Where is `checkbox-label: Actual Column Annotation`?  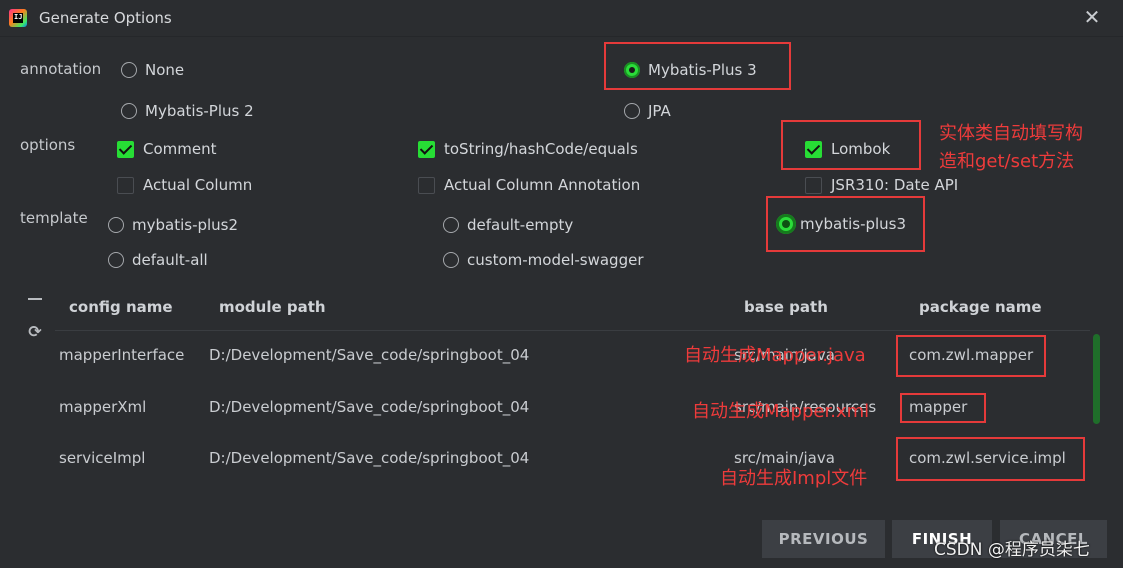 checkbox-label: Actual Column Annotation is located at coordinates (542, 185).